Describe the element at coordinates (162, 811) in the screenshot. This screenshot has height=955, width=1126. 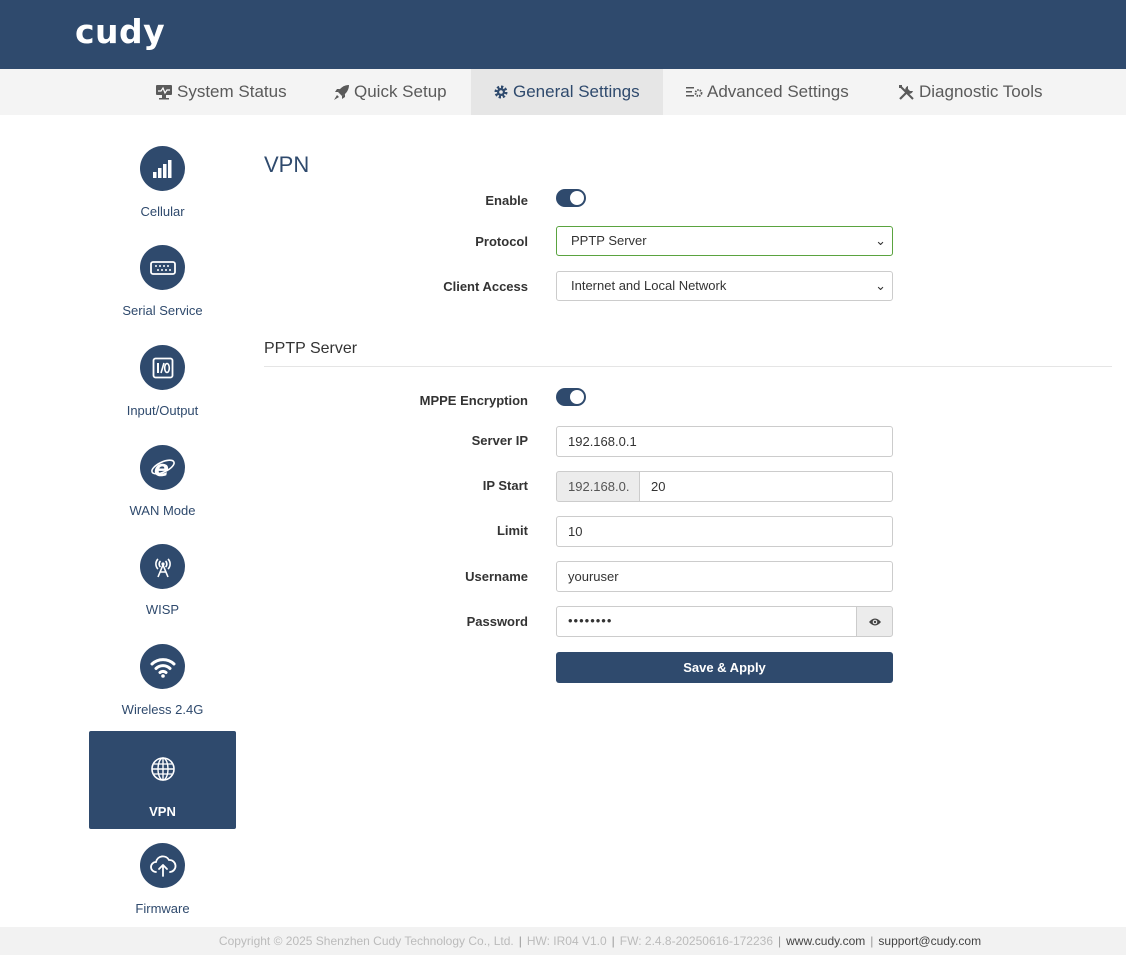
I see `sidebar-label: VPN` at that location.